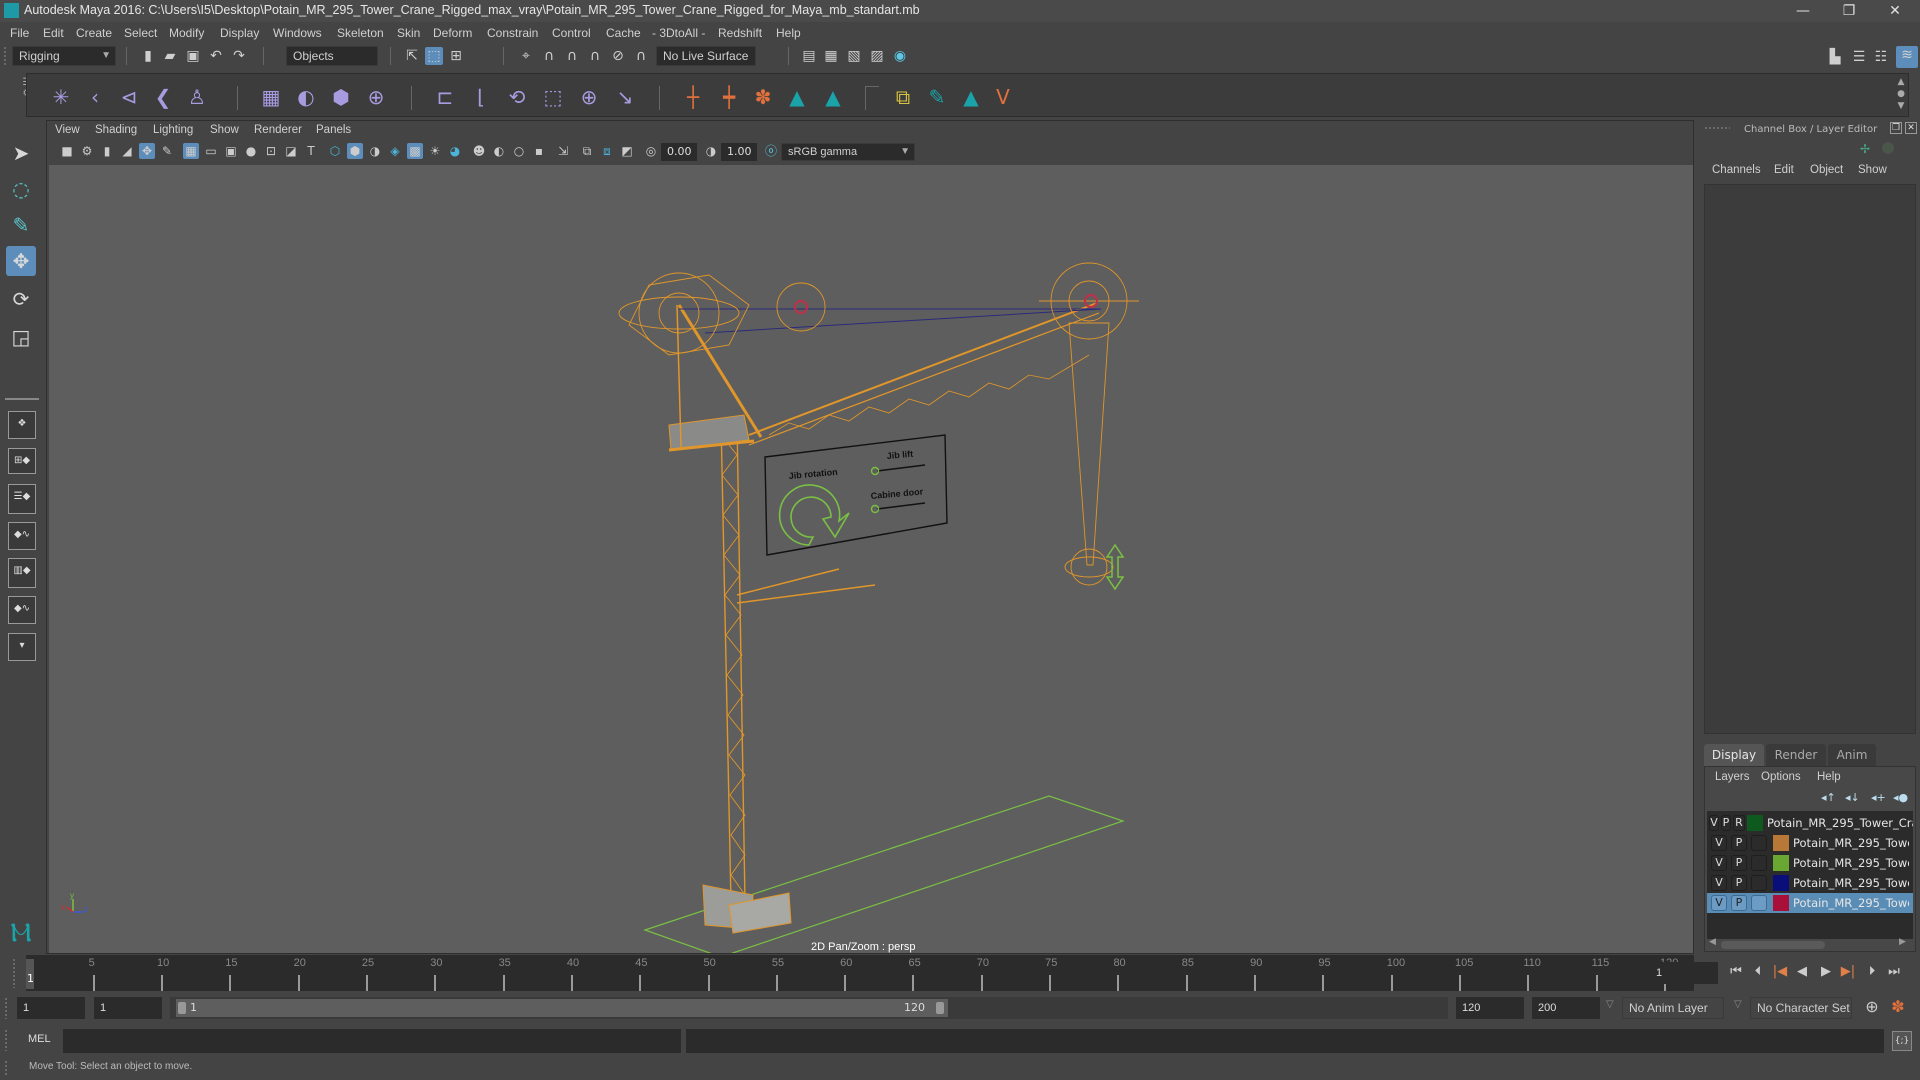  Describe the element at coordinates (1878, 797) in the screenshot. I see `new-layer-icon: ◂+` at that location.